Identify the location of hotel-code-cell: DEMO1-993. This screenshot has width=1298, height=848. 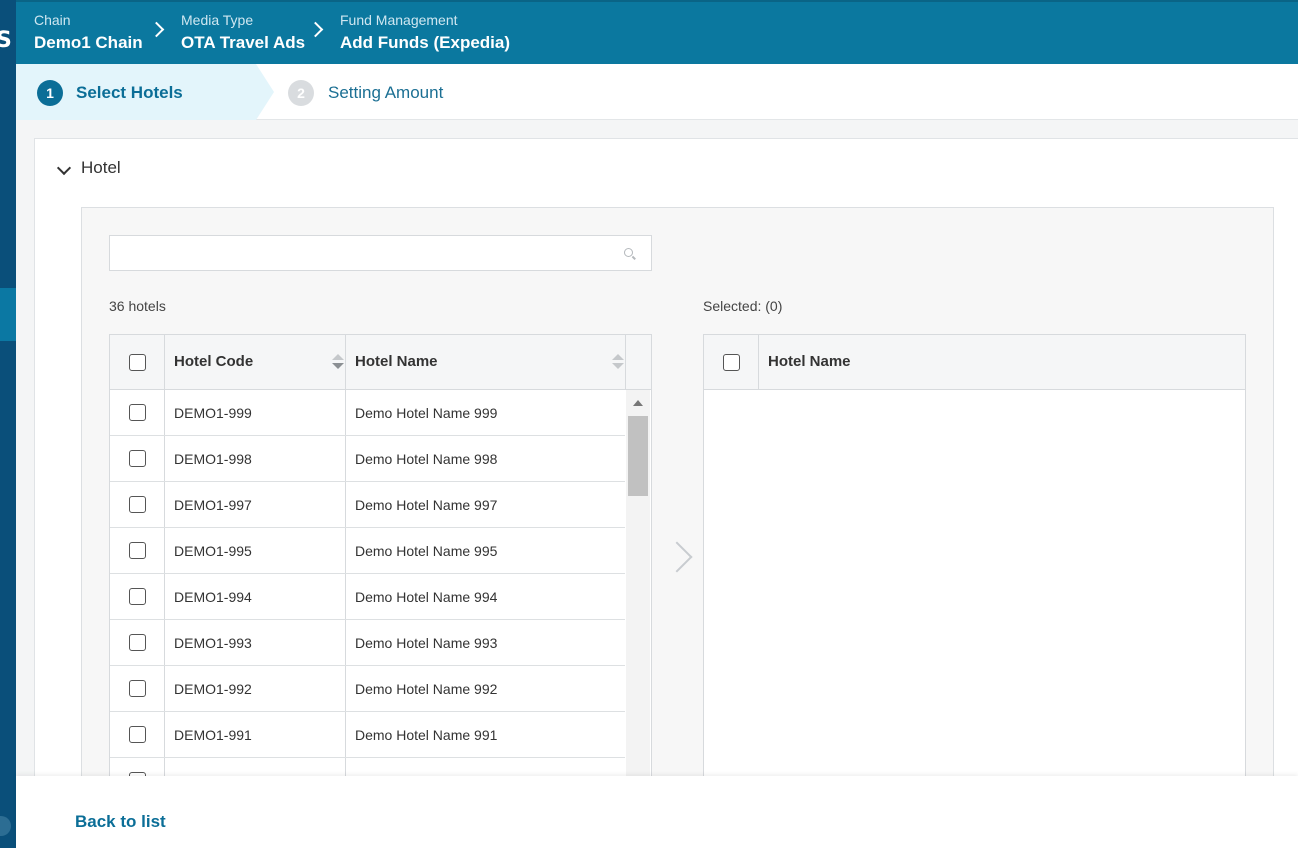
(213, 643).